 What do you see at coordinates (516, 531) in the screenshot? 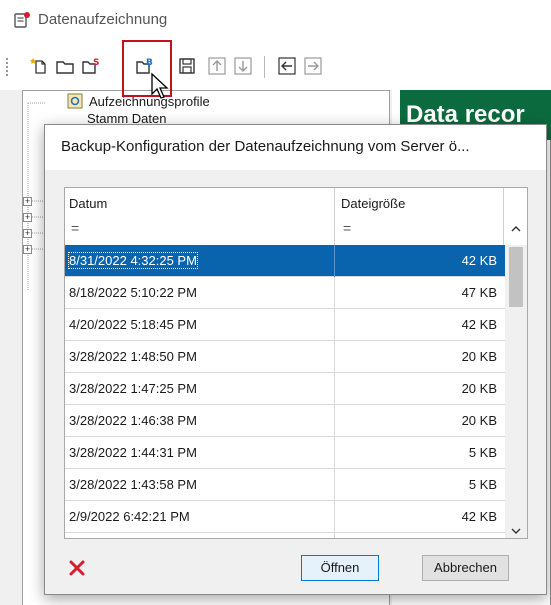
I see `scroll-down-icon` at bounding box center [516, 531].